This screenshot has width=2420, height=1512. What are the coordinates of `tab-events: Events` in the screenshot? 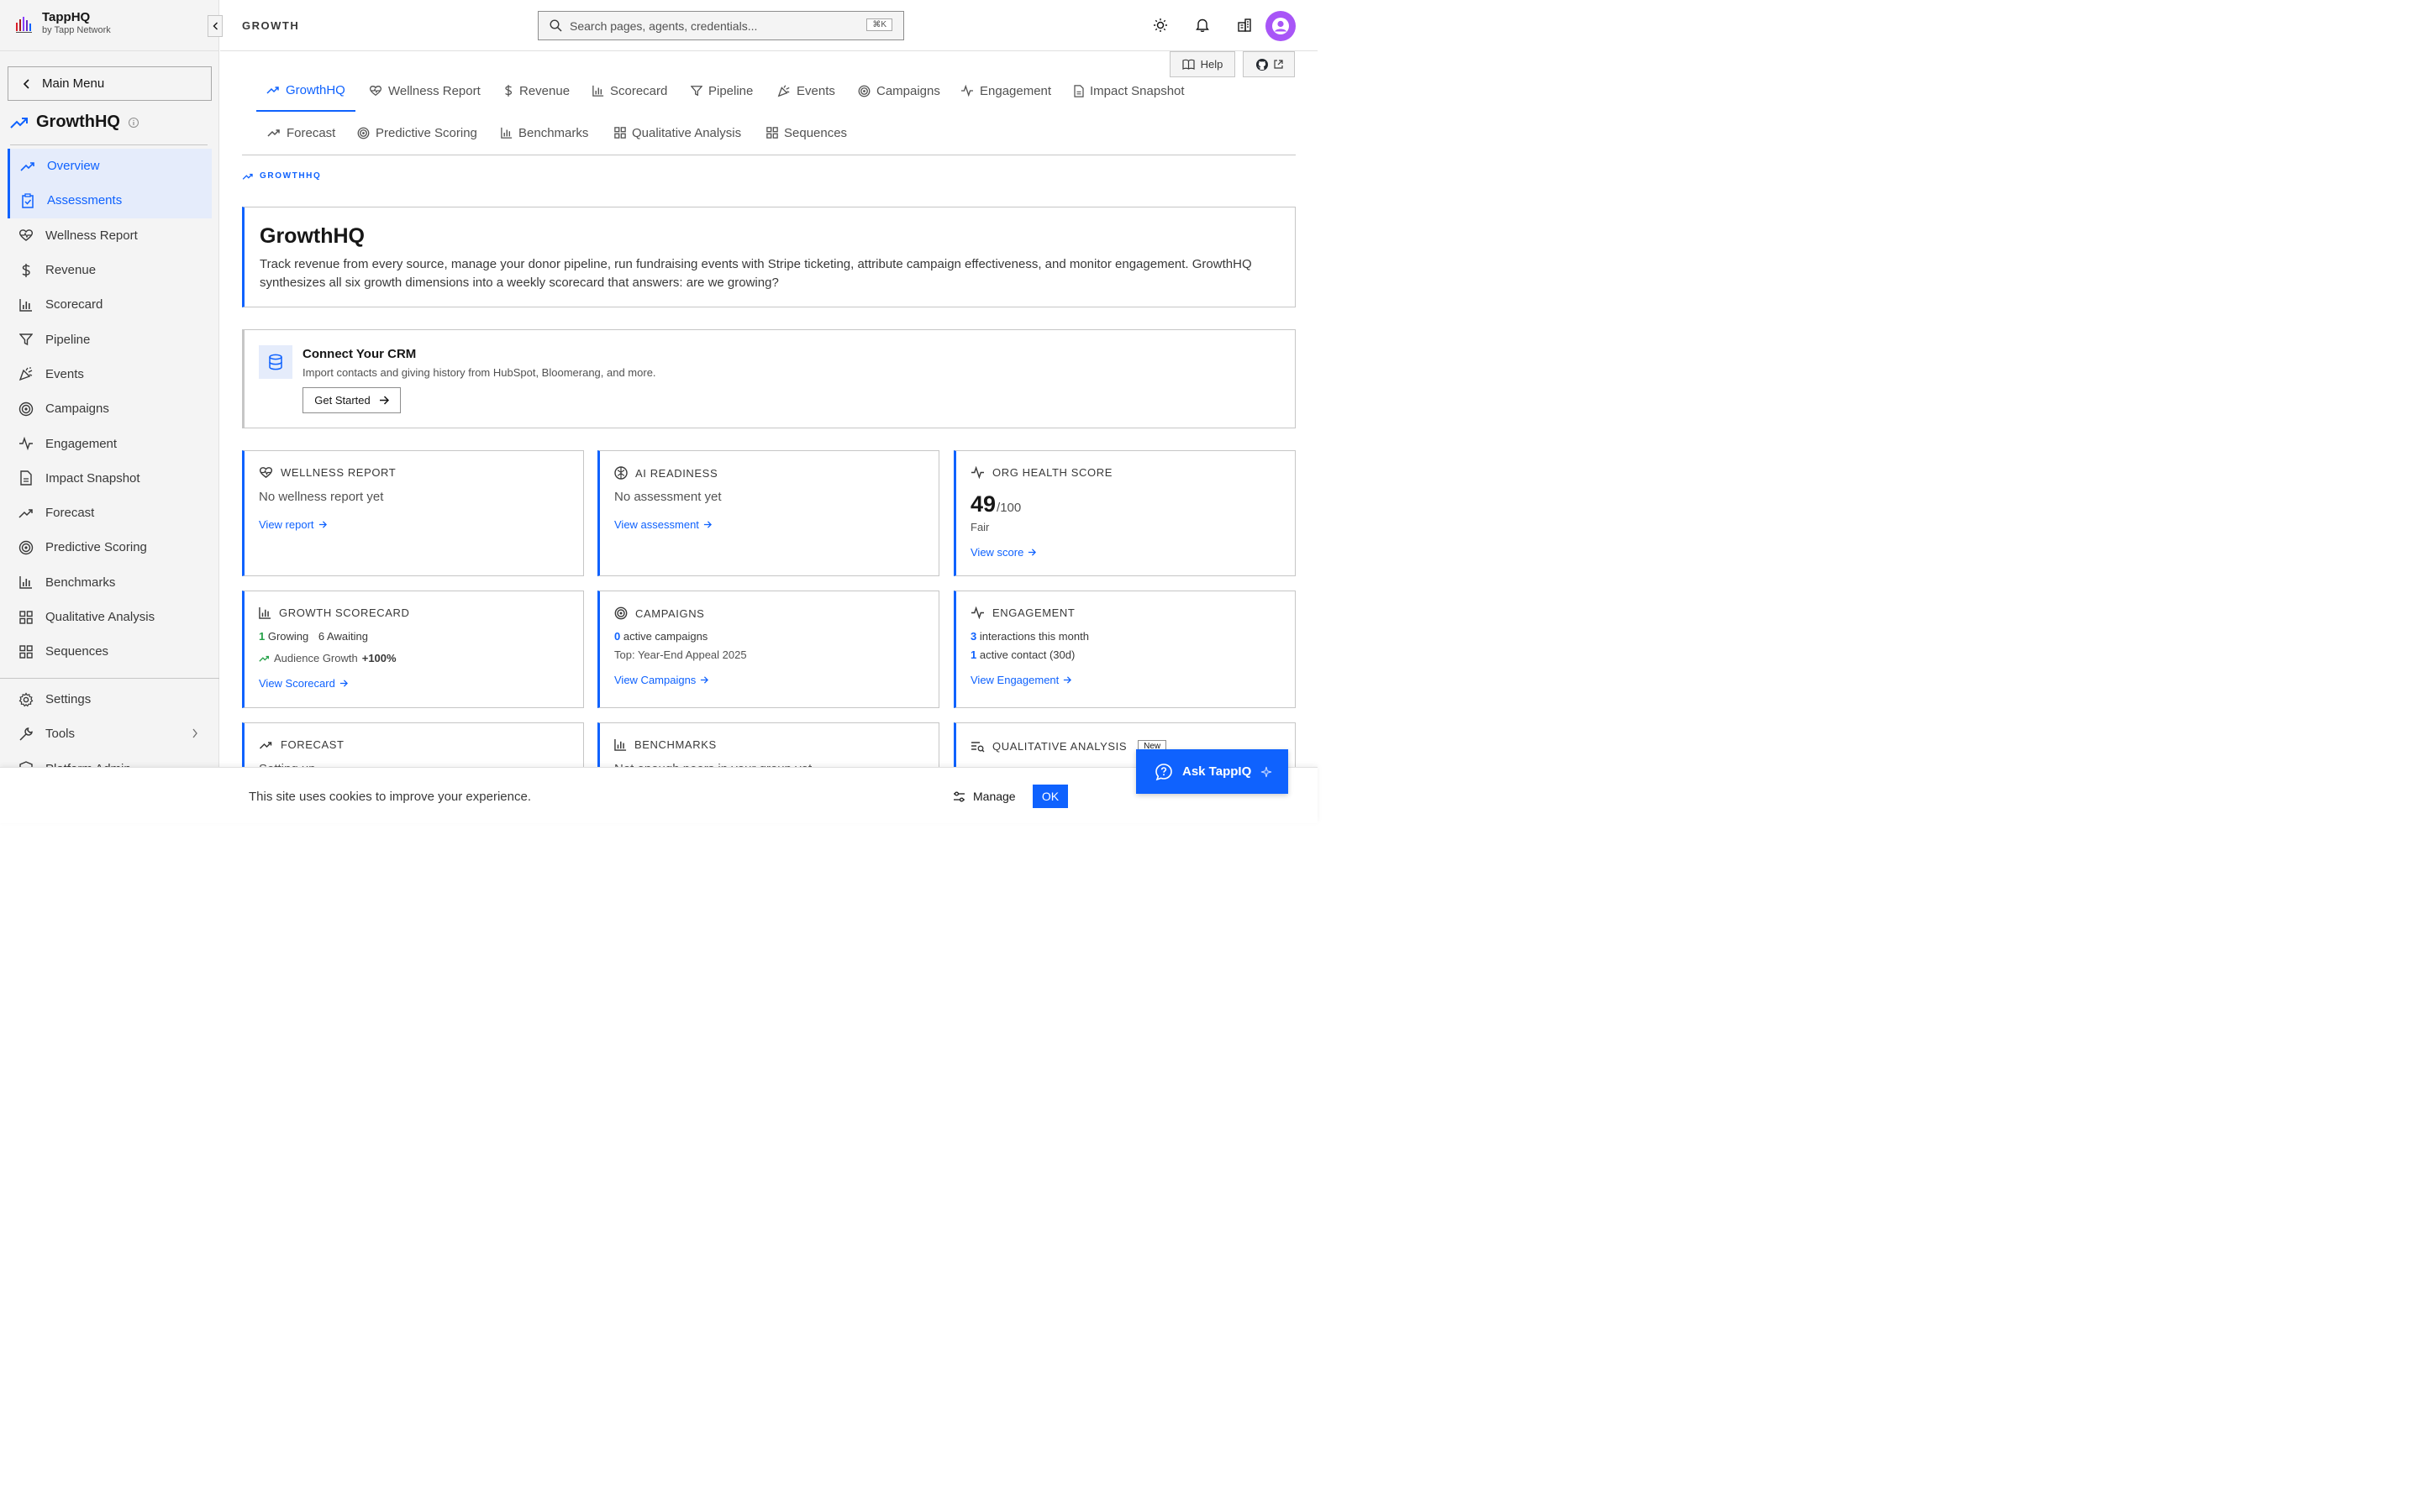 It's located at (806, 91).